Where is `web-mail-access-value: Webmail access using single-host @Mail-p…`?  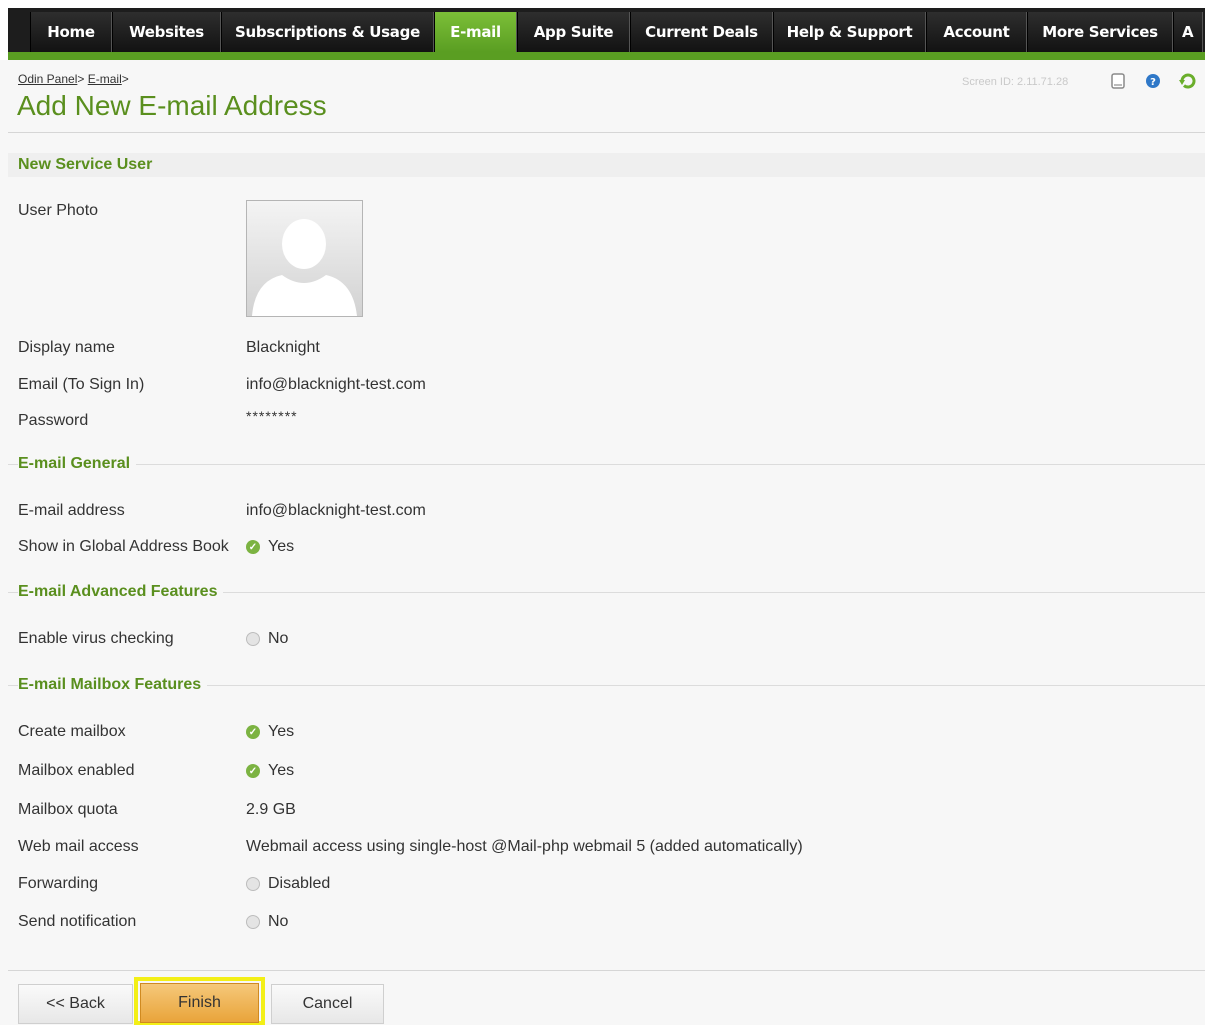 web-mail-access-value: Webmail access using single-host @Mail-p… is located at coordinates (524, 846).